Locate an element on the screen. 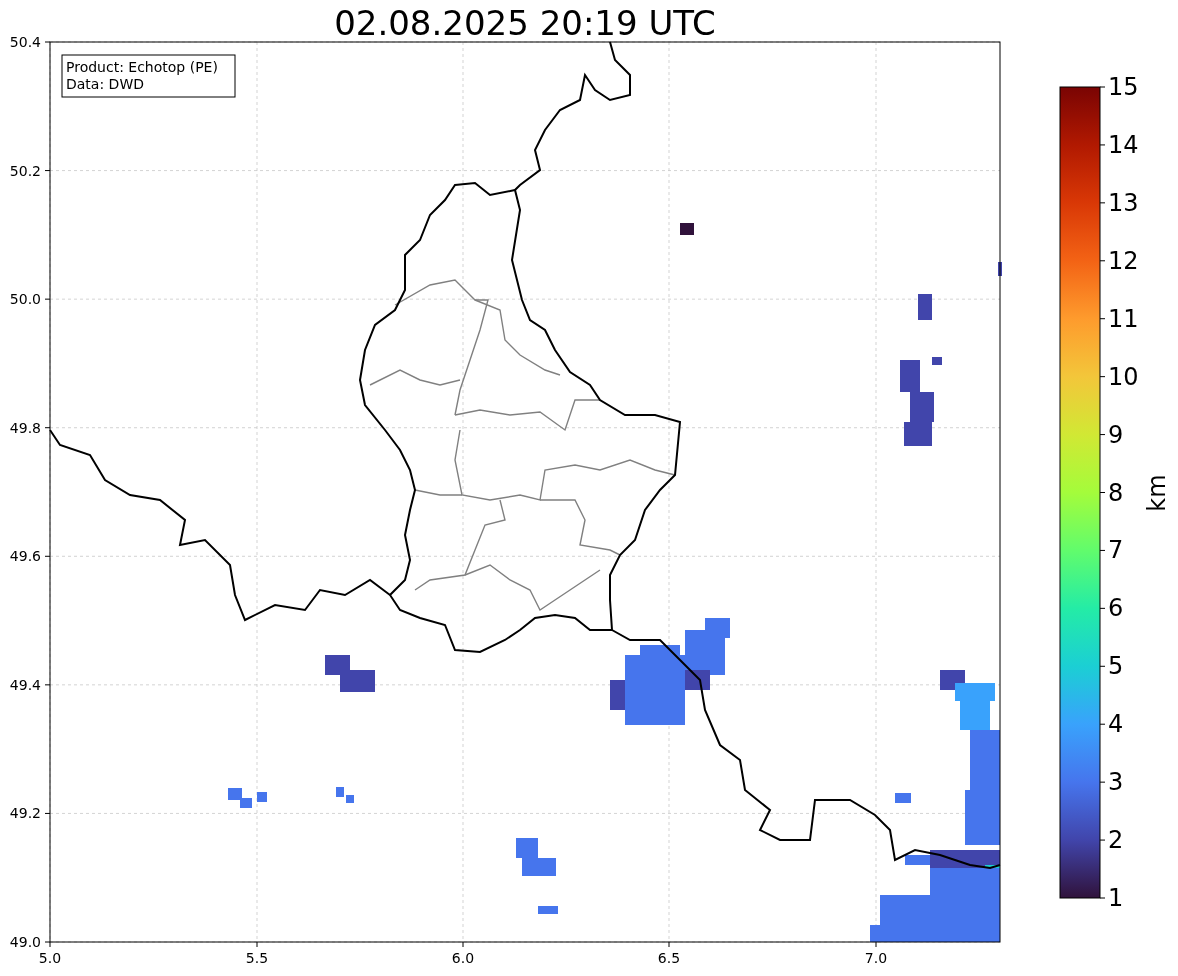  y-tick-label: 50.0 is located at coordinates (25, 299).